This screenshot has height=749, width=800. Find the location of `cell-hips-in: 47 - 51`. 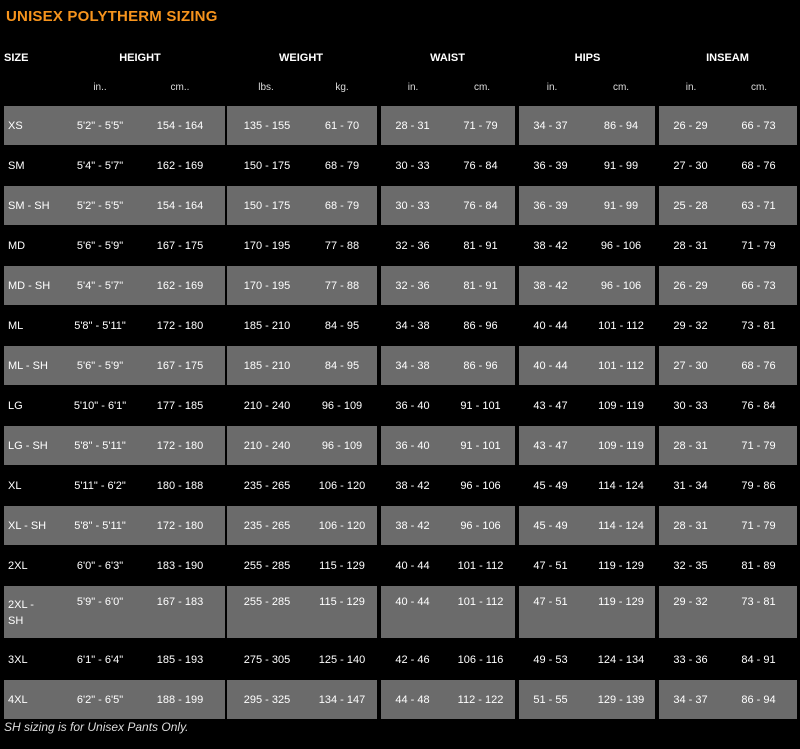

cell-hips-in: 47 - 51 is located at coordinates (550, 566).